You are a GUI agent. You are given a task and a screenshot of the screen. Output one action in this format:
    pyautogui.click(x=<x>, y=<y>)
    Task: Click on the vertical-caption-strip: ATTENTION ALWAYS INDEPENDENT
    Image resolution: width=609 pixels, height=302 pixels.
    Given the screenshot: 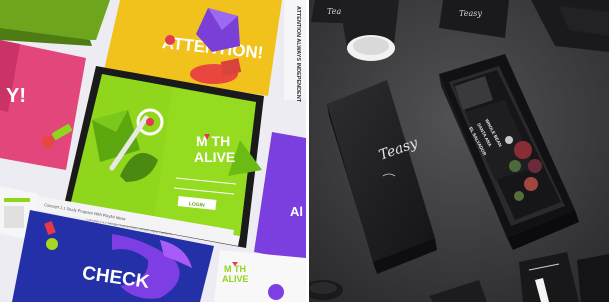 What is the action you would take?
    pyautogui.click(x=295, y=51)
    